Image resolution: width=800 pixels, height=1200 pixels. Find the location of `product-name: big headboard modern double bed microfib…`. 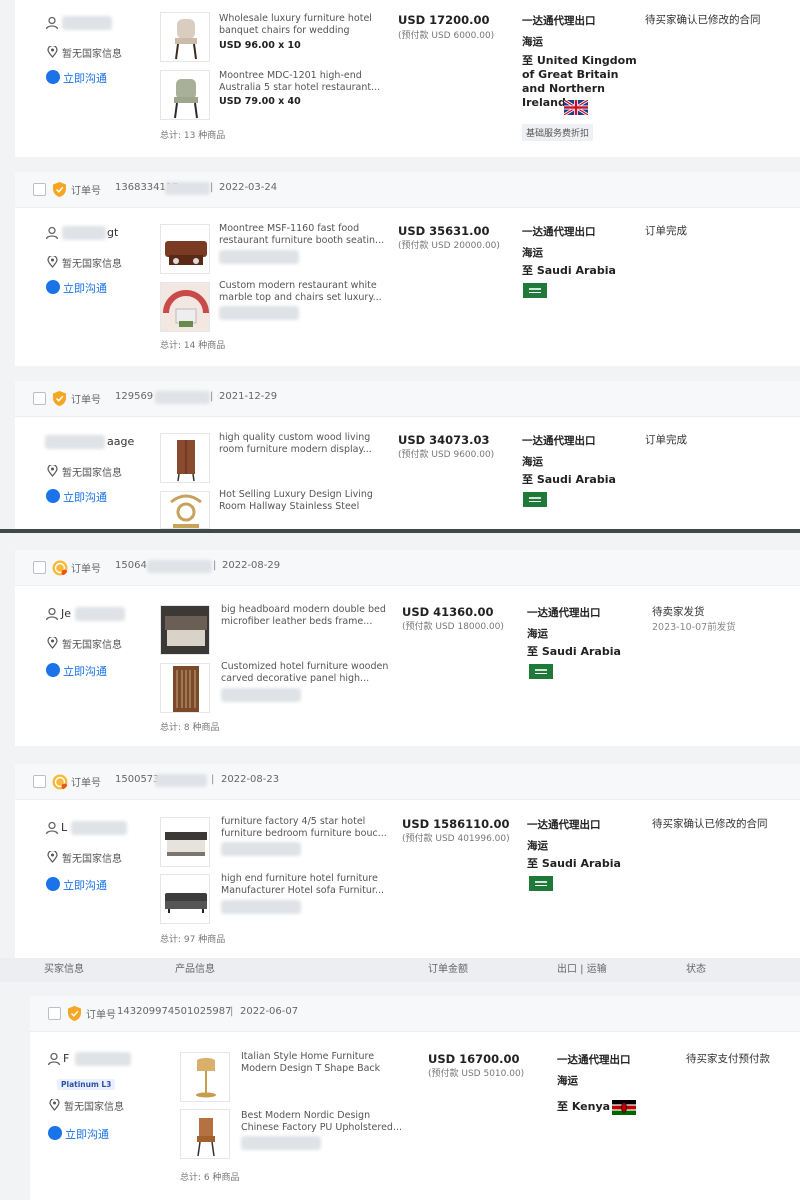

product-name: big headboard modern double bed microfib… is located at coordinates (305, 616).